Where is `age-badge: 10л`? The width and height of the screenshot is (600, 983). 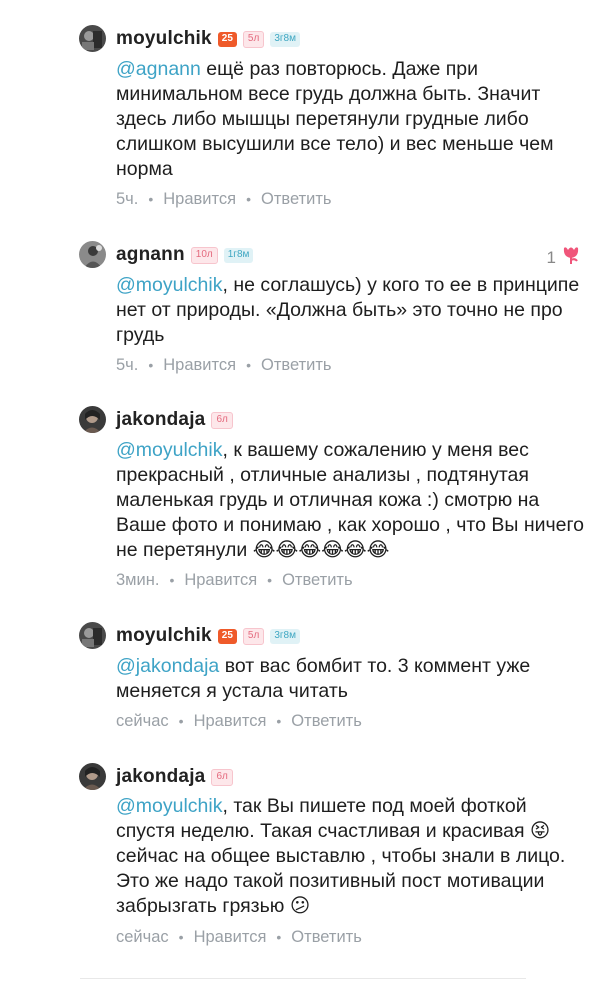 age-badge: 10л is located at coordinates (204, 255).